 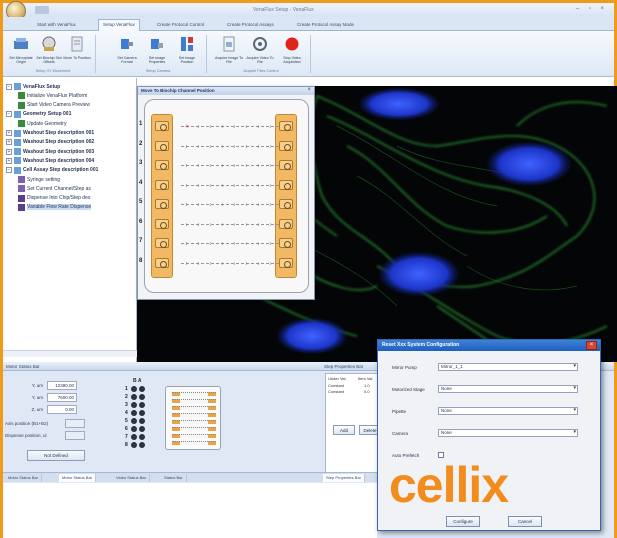 What do you see at coordinates (344, 430) in the screenshot?
I see `add-button: Add` at bounding box center [344, 430].